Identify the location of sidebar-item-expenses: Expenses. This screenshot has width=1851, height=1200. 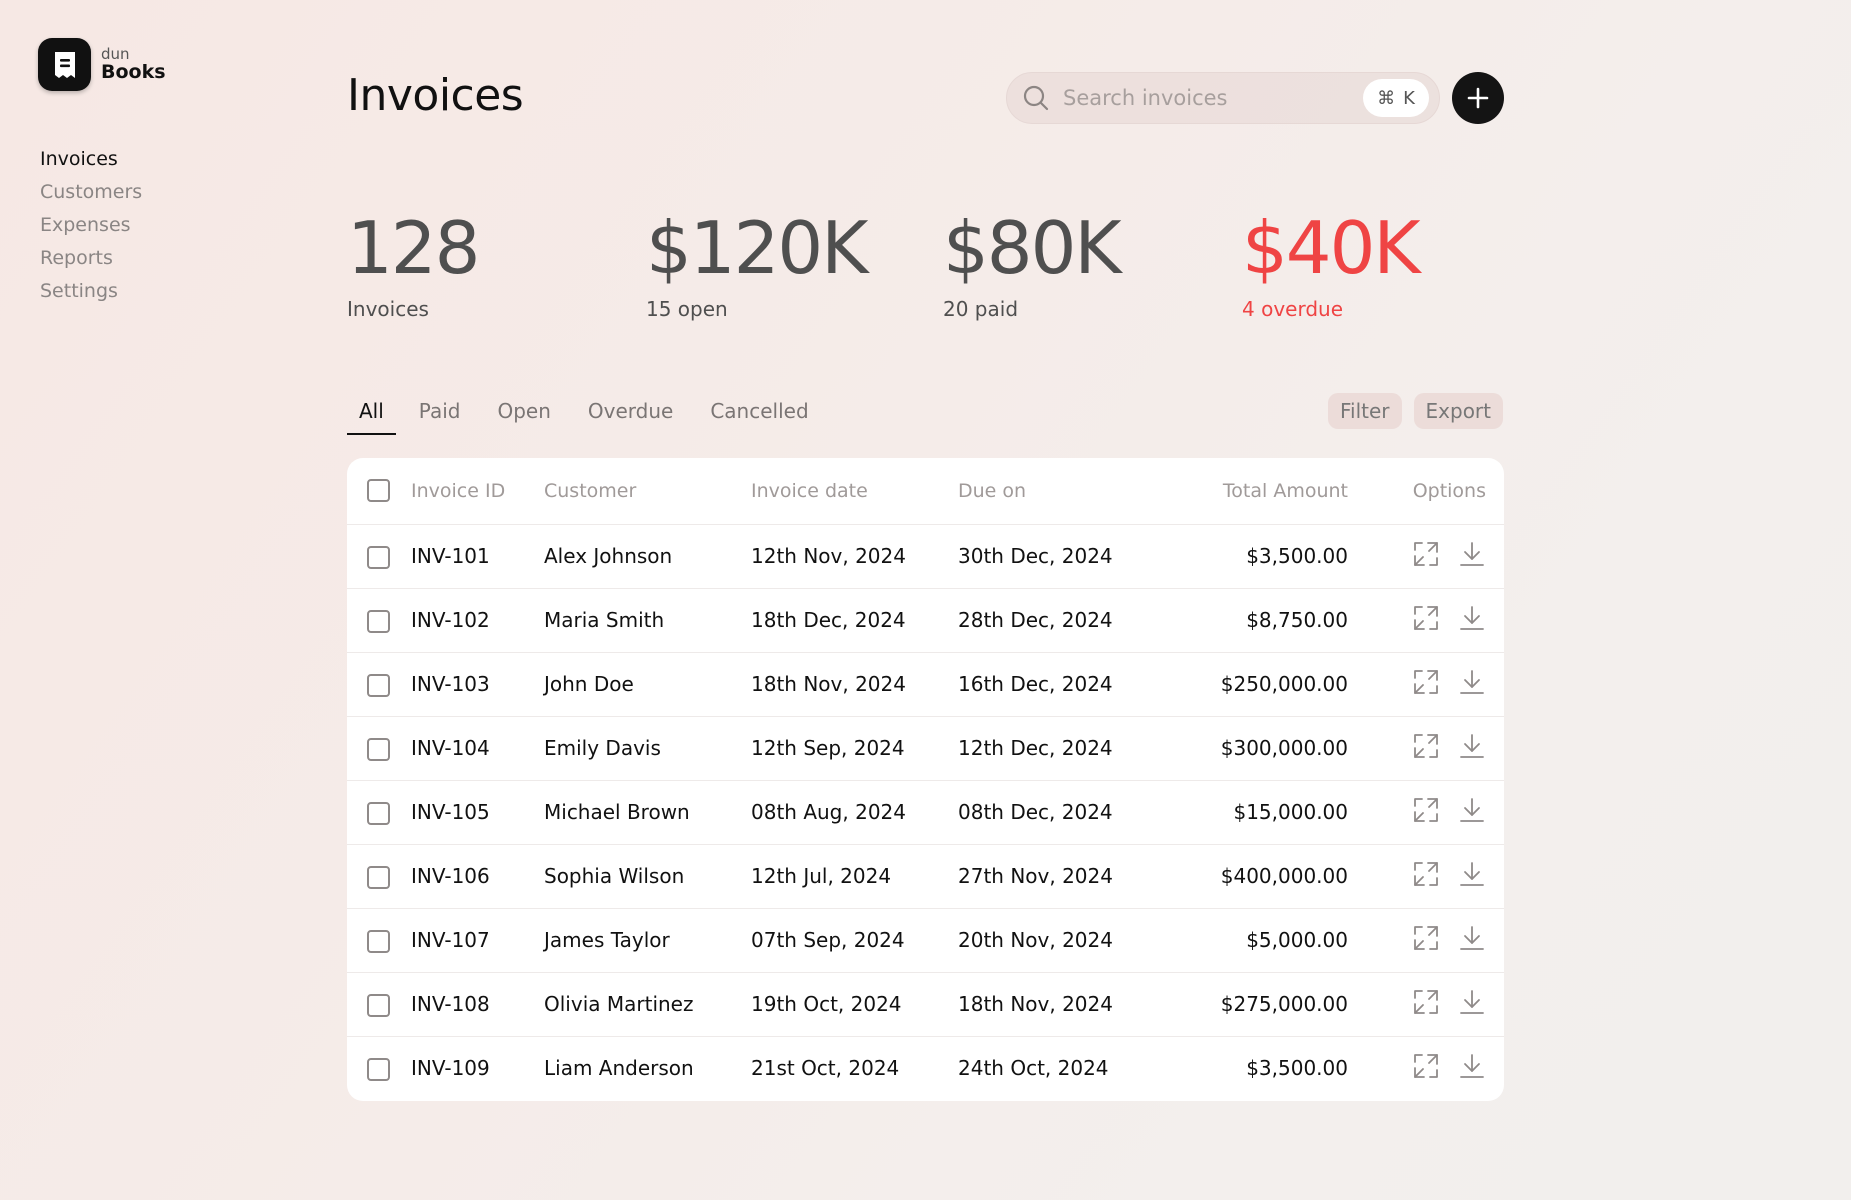
(91, 225).